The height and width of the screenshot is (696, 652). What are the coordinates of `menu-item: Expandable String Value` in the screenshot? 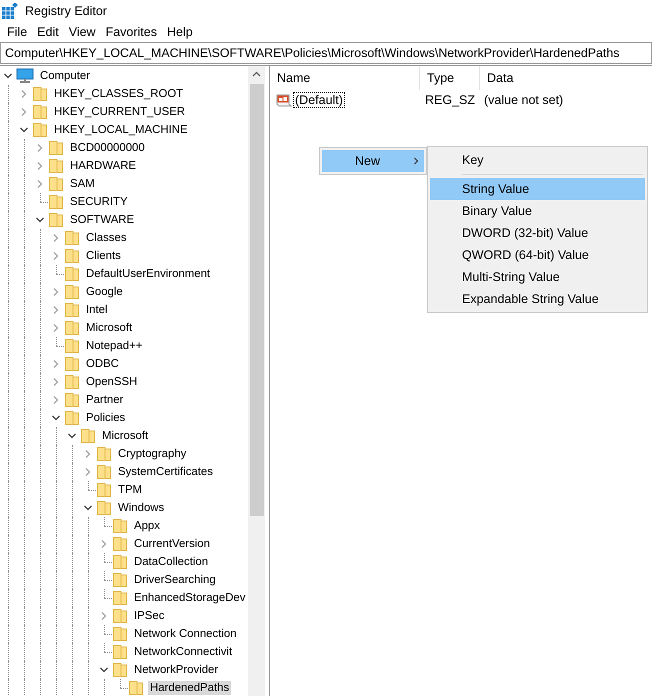 It's located at (537, 299).